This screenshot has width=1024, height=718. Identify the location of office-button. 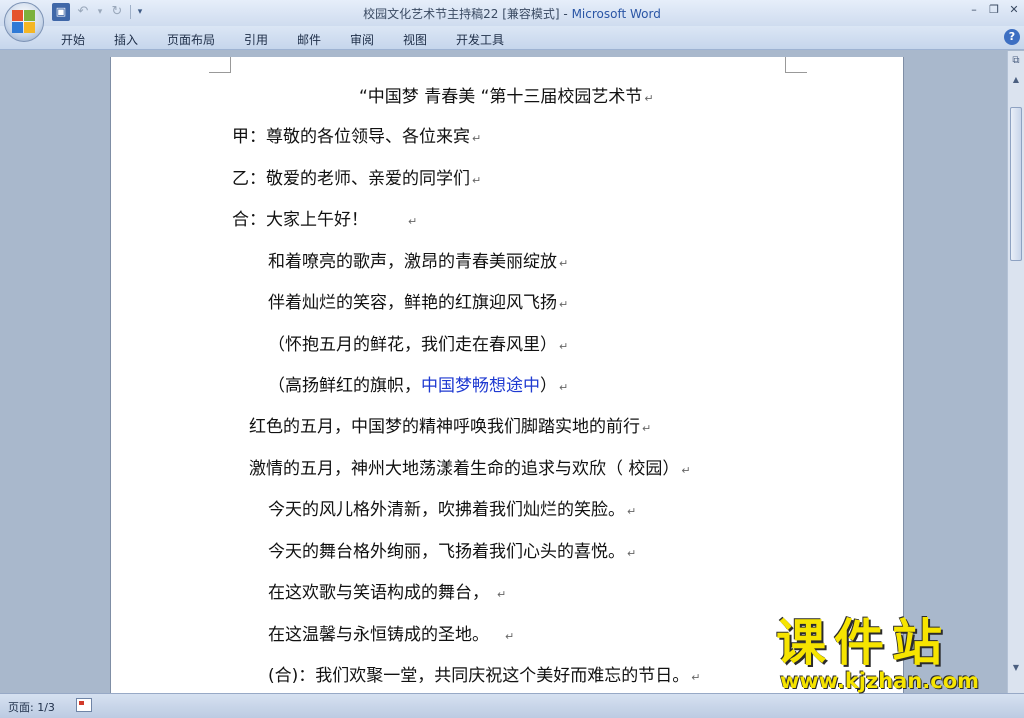
(24, 22).